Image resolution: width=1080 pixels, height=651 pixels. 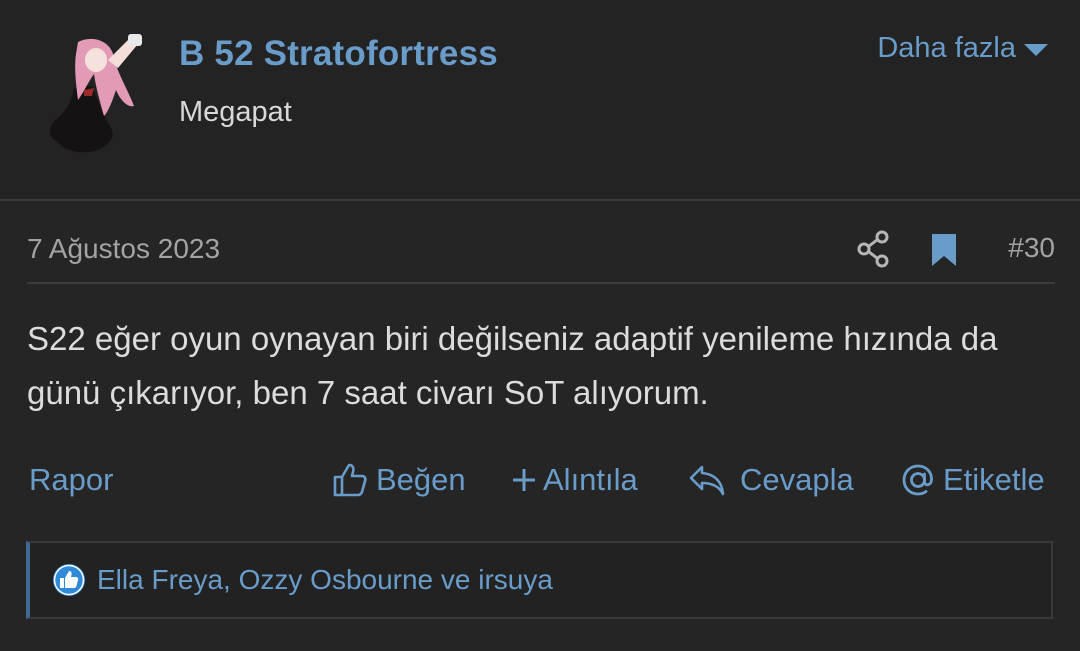 What do you see at coordinates (944, 250) in the screenshot?
I see `bookmark-icon` at bounding box center [944, 250].